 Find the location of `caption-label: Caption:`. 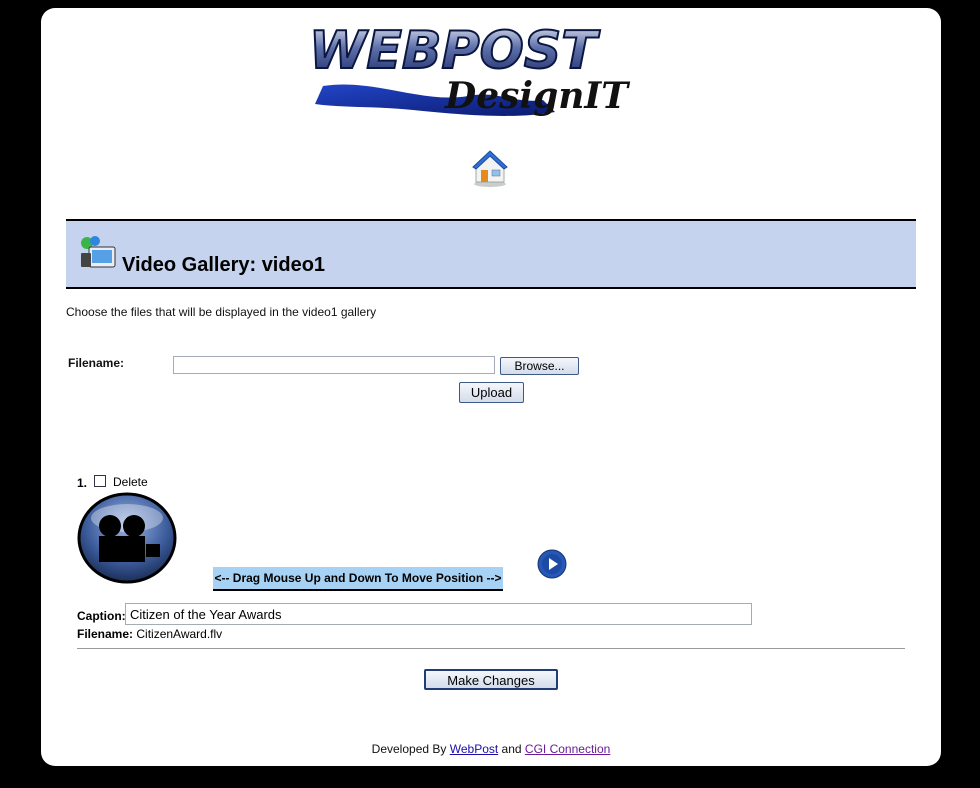

caption-label: Caption: is located at coordinates (101, 616).